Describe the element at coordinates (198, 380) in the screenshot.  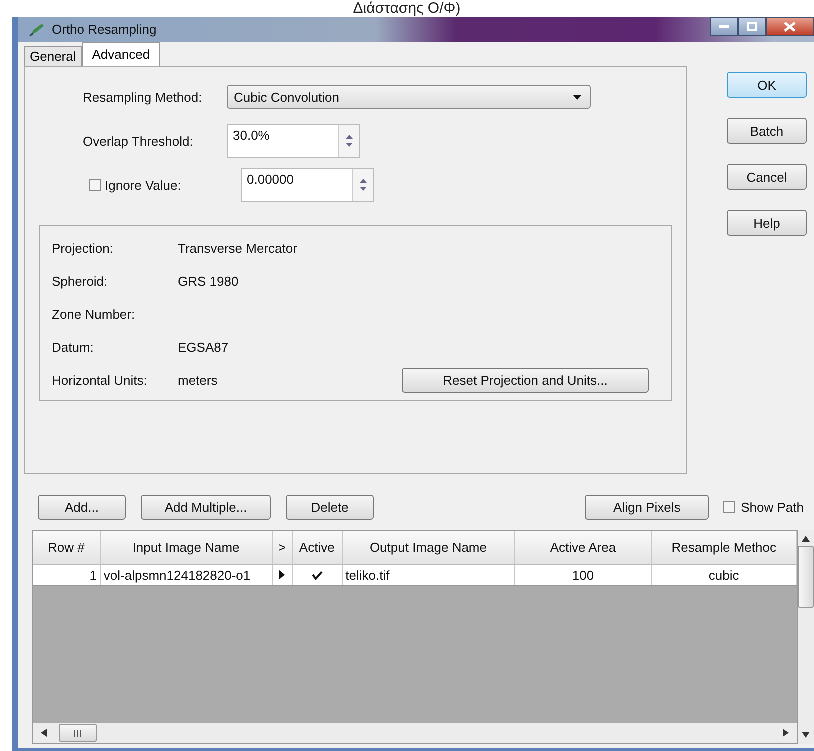
I see `info-value: meters` at that location.